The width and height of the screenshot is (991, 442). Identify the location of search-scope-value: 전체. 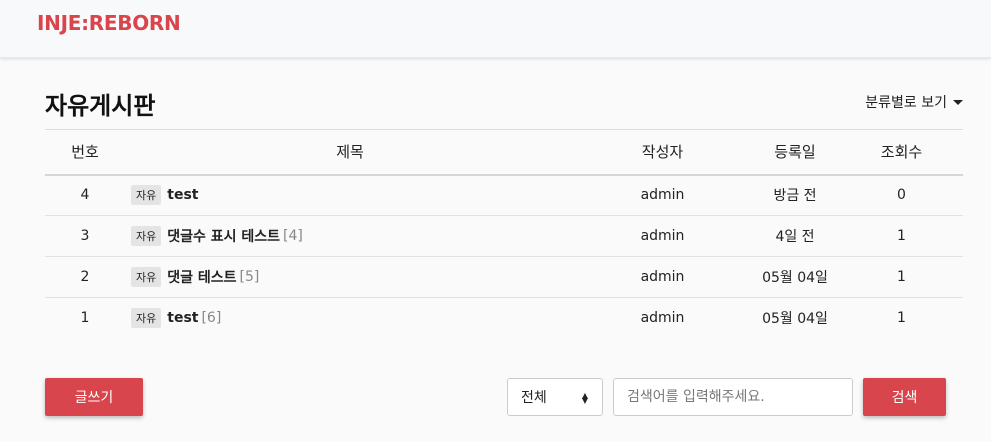
(534, 398).